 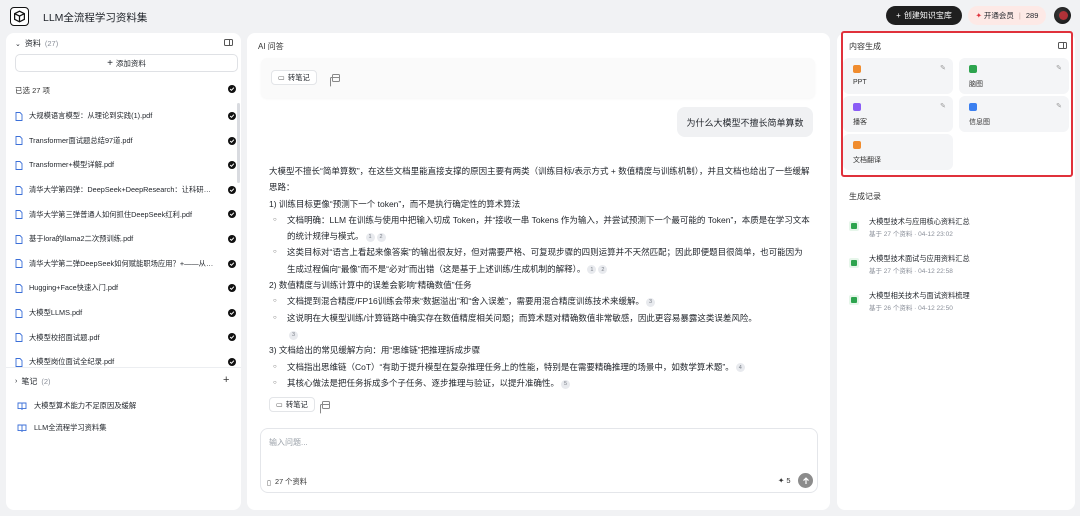 I want to click on arrow-up-icon, so click(x=805, y=480).